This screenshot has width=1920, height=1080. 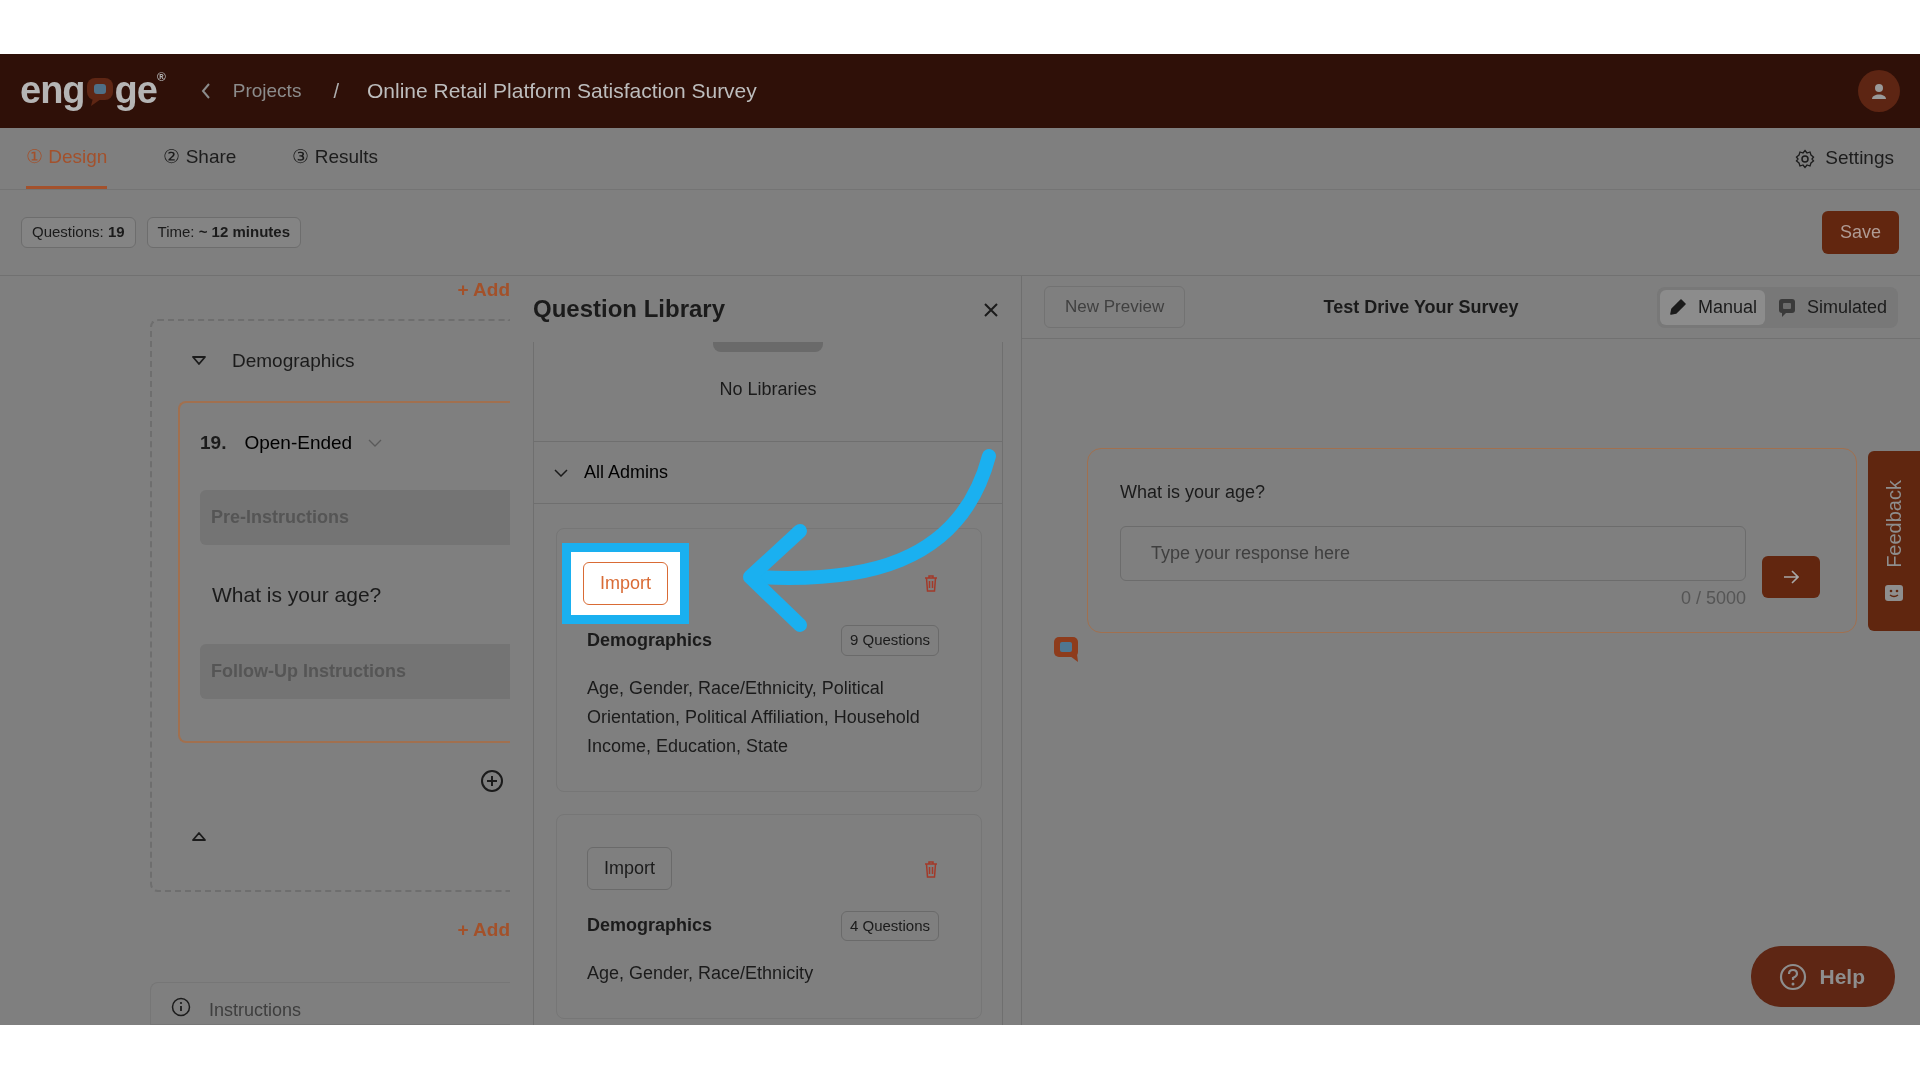 What do you see at coordinates (1712, 307) in the screenshot?
I see `mode-tab: Manual` at bounding box center [1712, 307].